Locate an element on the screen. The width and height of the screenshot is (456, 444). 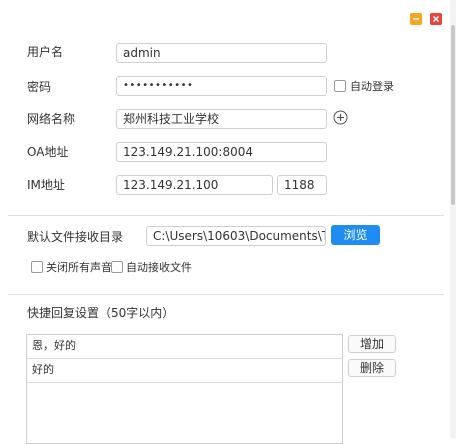
quick-reply-title: 快捷回复设置（50字以内） is located at coordinates (101, 313).